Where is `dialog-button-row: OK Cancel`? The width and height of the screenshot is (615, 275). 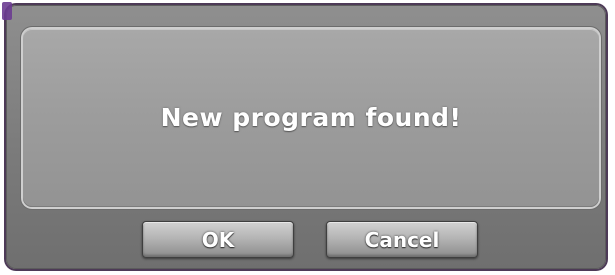 dialog-button-row: OK Cancel is located at coordinates (306, 241).